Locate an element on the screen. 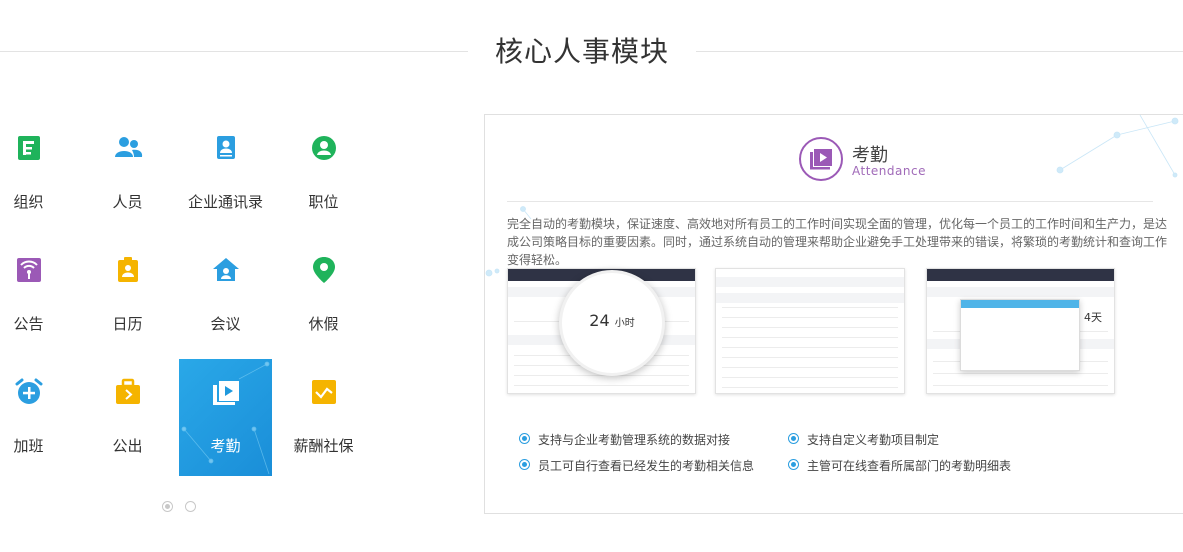  module-people: 人员 is located at coordinates (127, 173).